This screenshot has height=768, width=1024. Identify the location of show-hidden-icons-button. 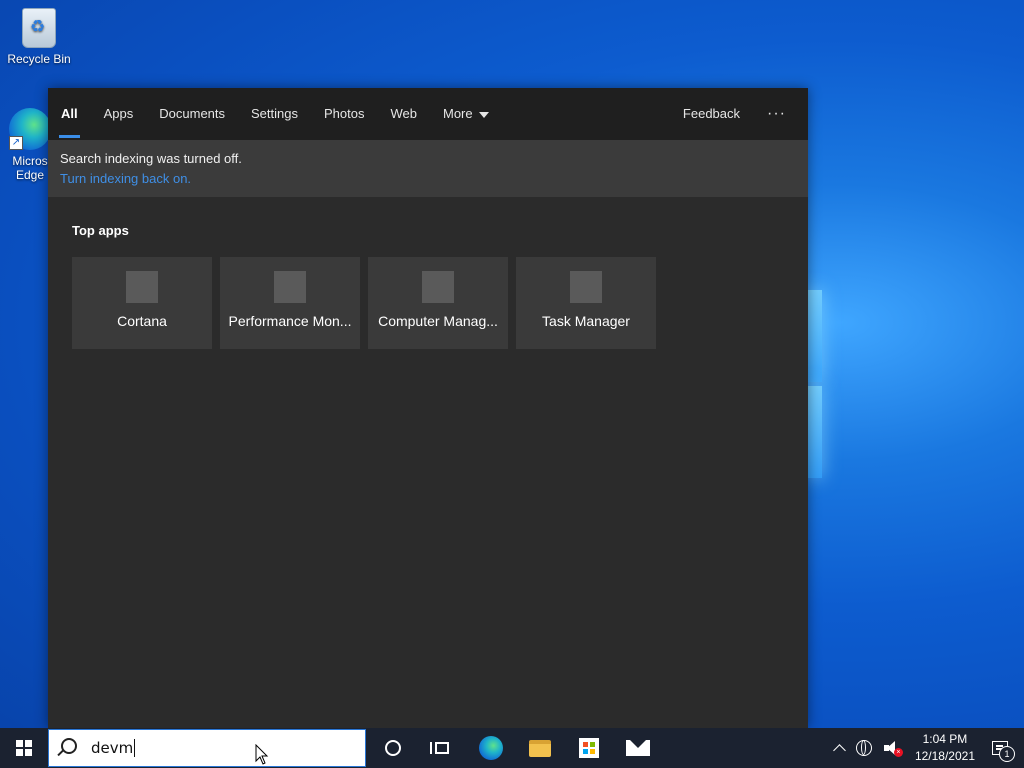
(839, 748).